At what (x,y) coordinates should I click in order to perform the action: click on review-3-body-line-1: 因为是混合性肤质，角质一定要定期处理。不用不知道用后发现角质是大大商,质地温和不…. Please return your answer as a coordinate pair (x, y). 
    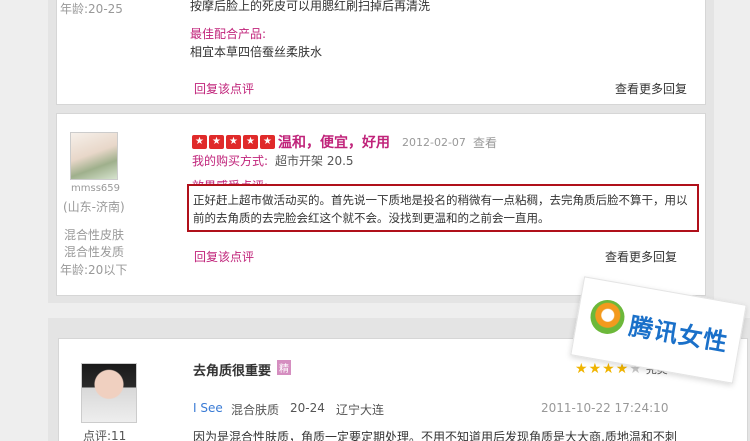
    Looking at the image, I should click on (435, 435).